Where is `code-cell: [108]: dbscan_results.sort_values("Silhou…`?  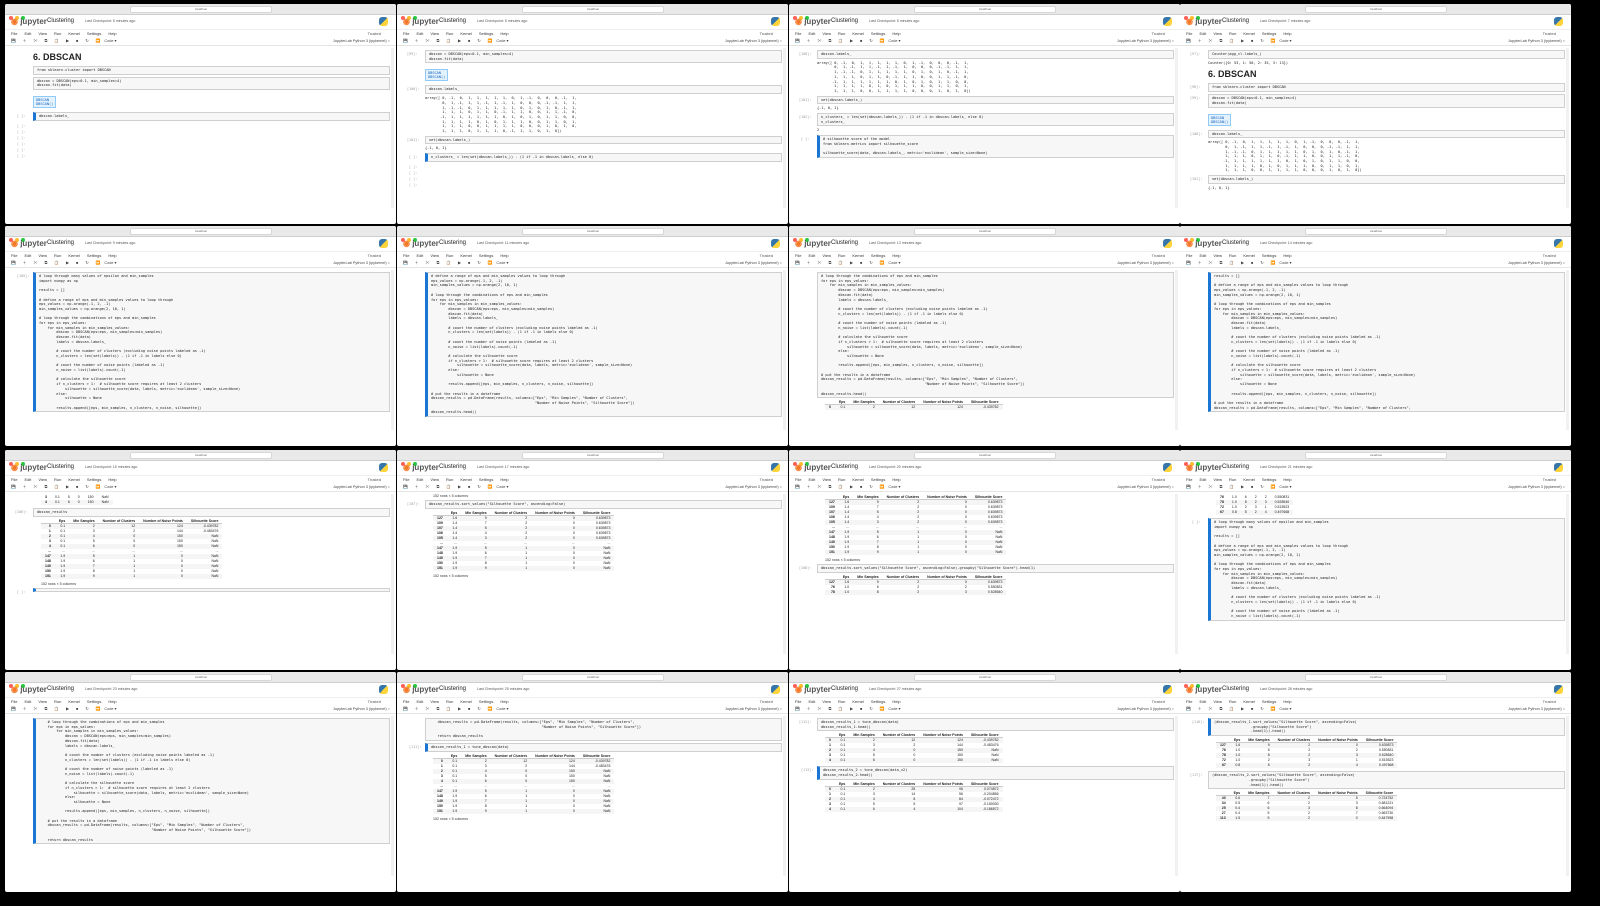 code-cell: [108]: dbscan_results.sort_values("Silhou… is located at coordinates (986, 568).